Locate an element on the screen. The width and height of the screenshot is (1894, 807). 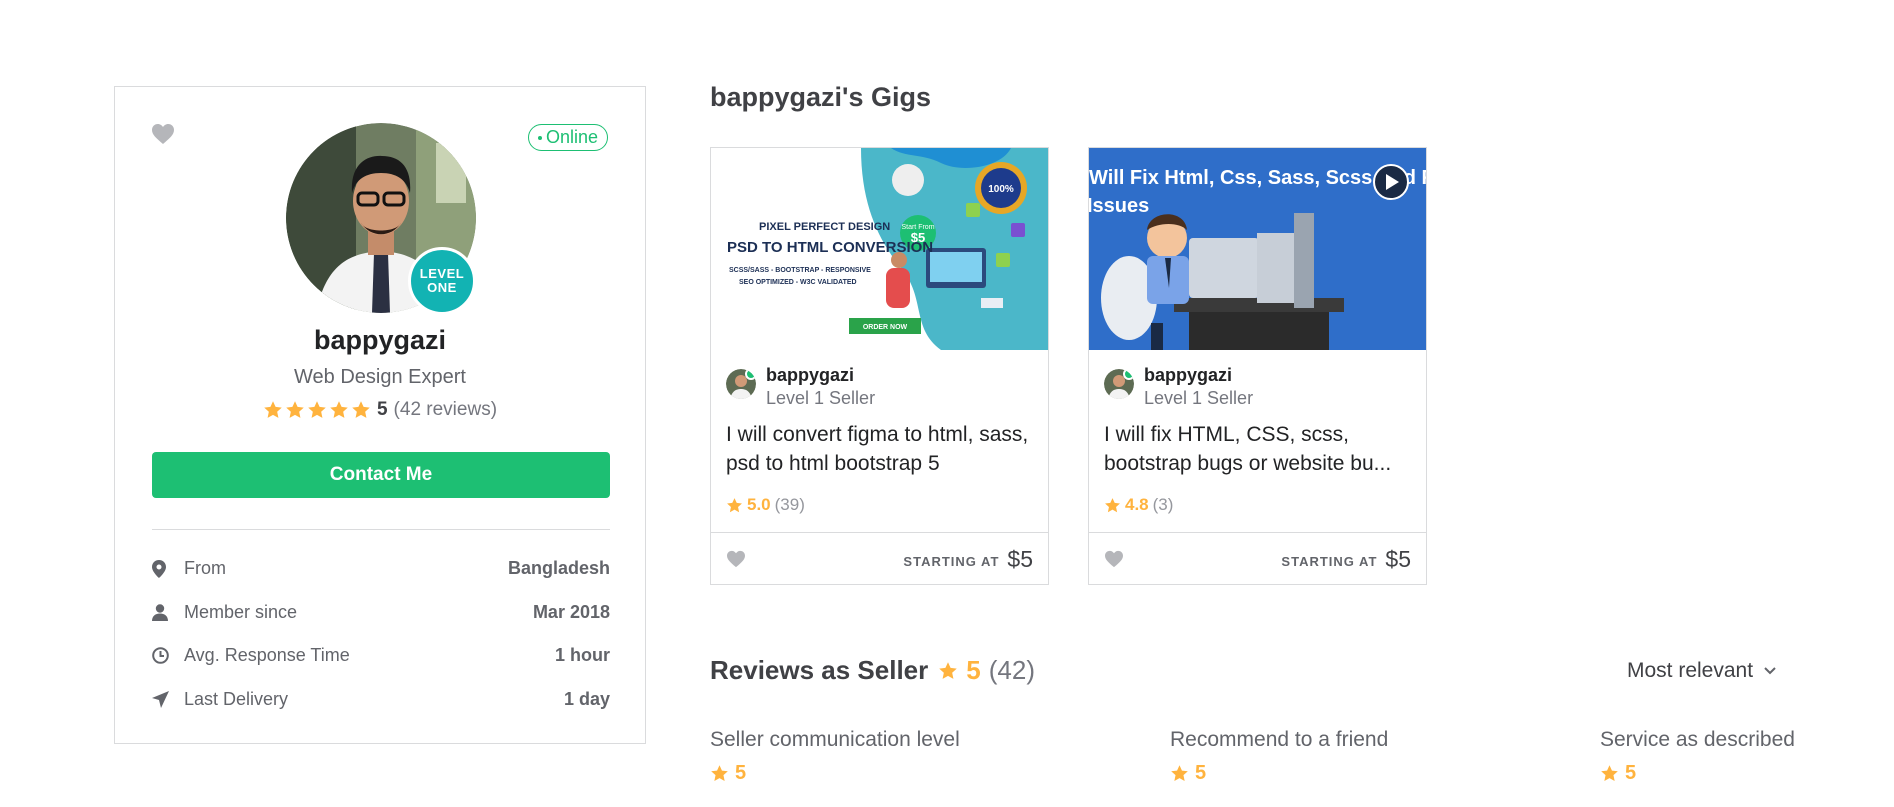
reviews-count: (42) is located at coordinates (1011, 670).